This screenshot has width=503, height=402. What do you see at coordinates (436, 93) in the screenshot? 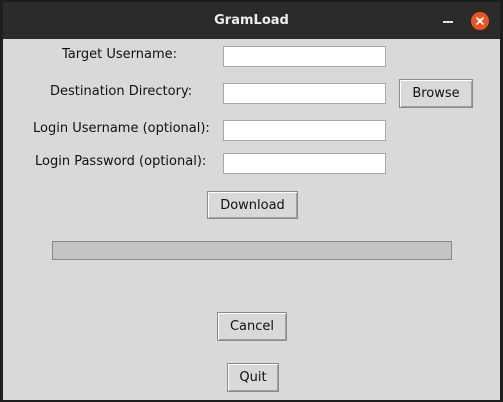
I see `browse-button: Browse` at bounding box center [436, 93].